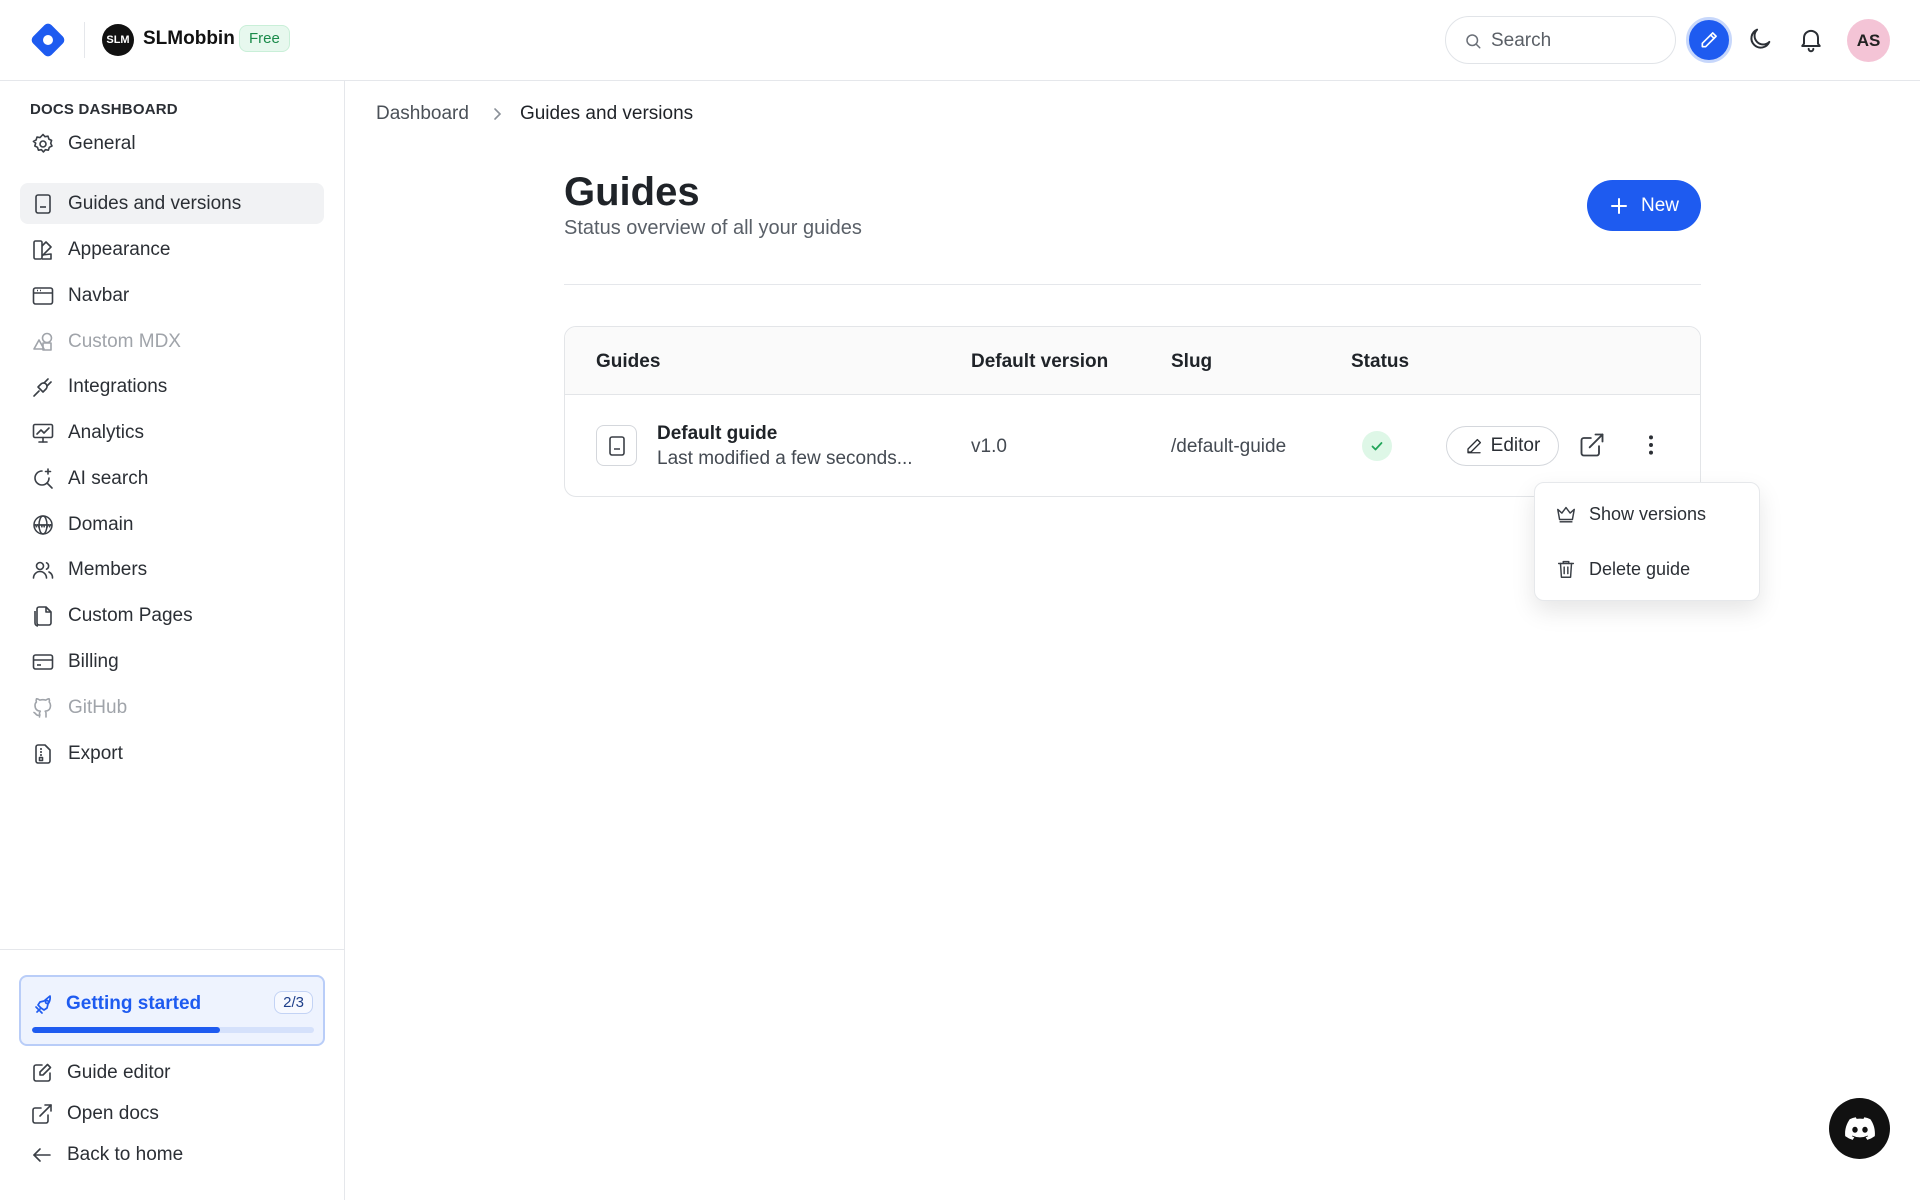 This screenshot has width=1920, height=1200. What do you see at coordinates (1868, 40) in the screenshot?
I see `user-avatar: AS` at bounding box center [1868, 40].